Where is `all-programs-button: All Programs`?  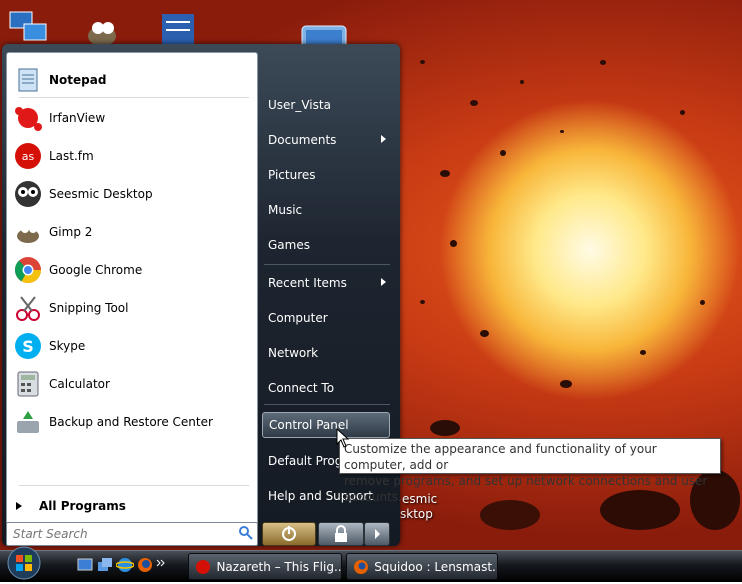 all-programs-button: All Programs is located at coordinates (132, 506).